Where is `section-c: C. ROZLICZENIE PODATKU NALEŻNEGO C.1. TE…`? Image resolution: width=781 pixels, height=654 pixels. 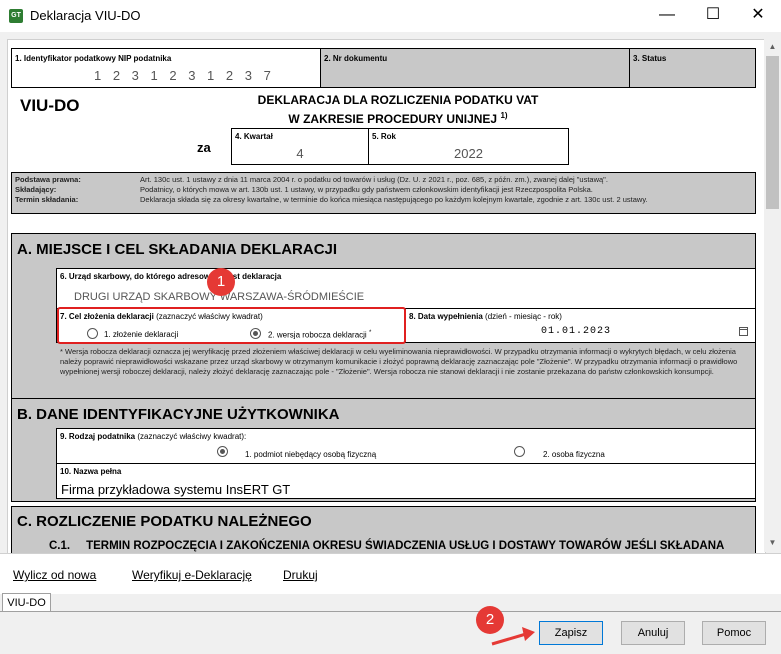
section-c: C. ROZLICZENIE PODATKU NALEŻNEGO C.1. TE… is located at coordinates (383, 529).